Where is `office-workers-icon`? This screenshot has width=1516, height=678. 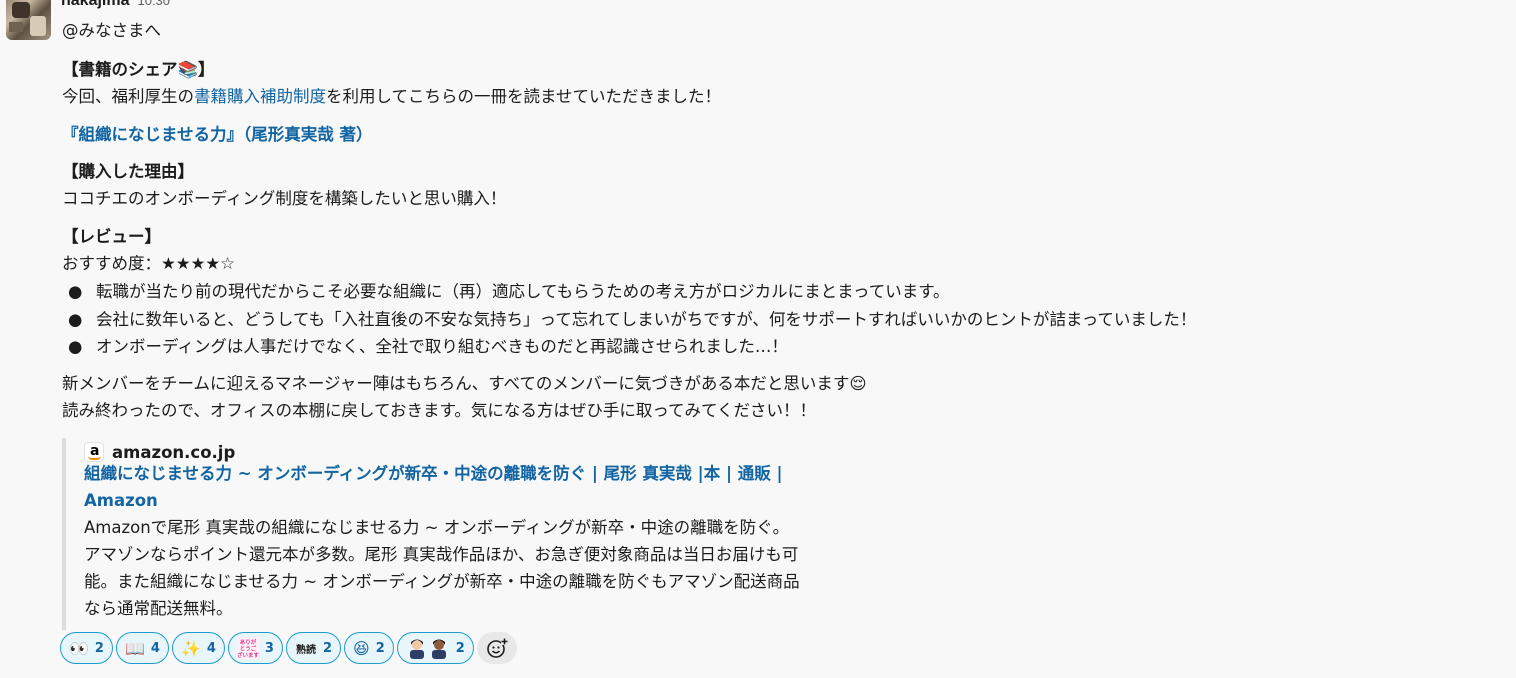 office-workers-icon is located at coordinates (427, 649).